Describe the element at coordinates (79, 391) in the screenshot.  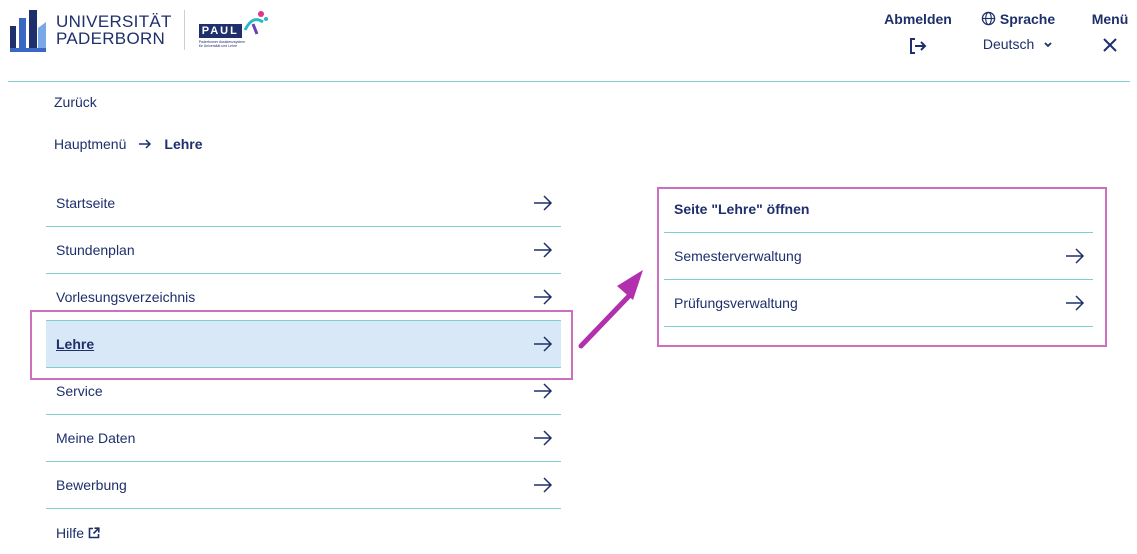
I see `menu-item-label: Service` at that location.